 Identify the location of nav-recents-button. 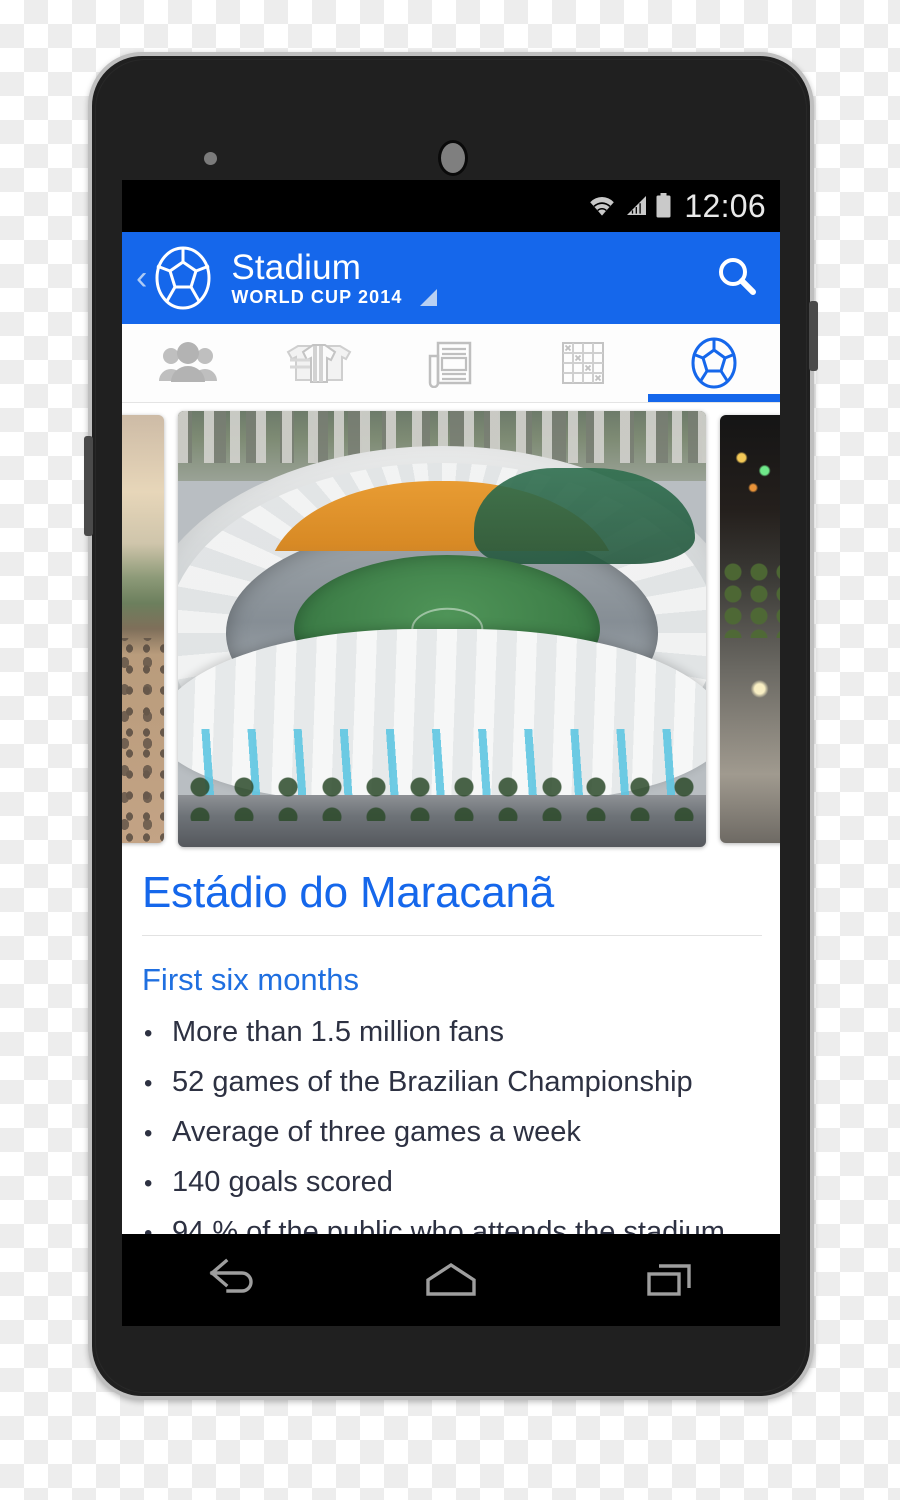
(670, 1280).